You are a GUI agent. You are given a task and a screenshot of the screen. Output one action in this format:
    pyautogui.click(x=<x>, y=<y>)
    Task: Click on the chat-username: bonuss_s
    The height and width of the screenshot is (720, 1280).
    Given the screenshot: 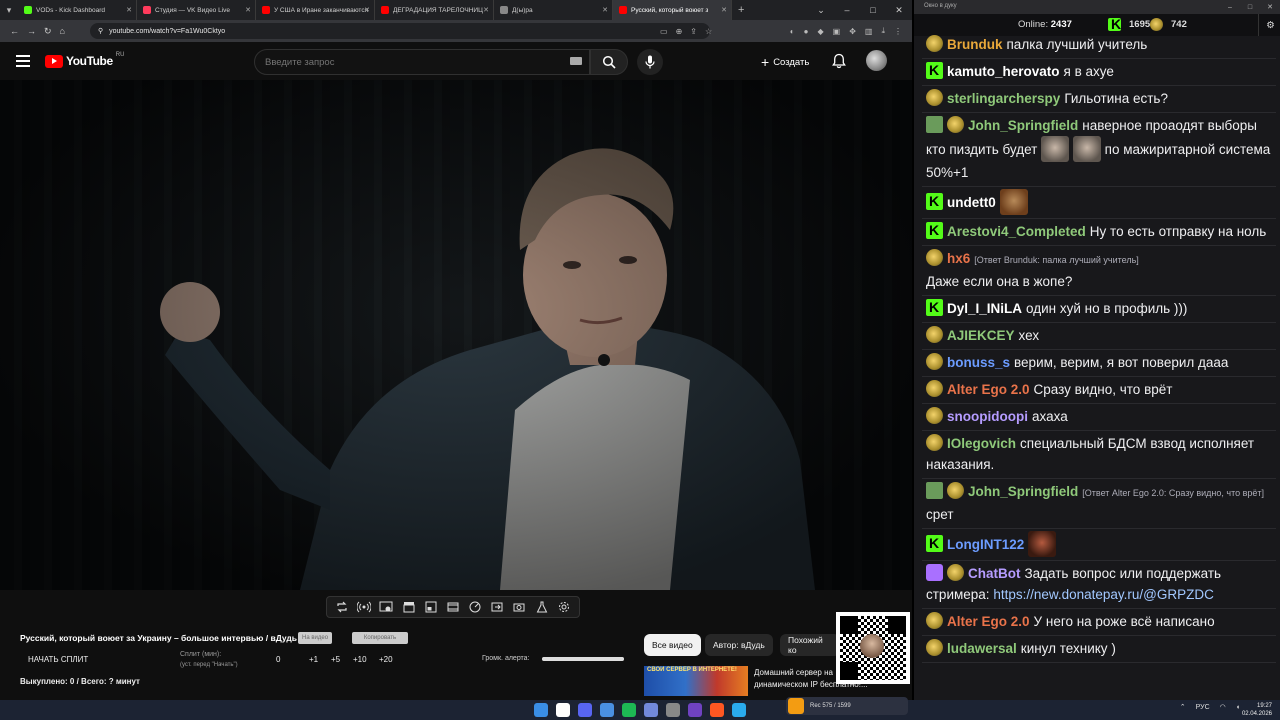 What is the action you would take?
    pyautogui.click(x=978, y=362)
    